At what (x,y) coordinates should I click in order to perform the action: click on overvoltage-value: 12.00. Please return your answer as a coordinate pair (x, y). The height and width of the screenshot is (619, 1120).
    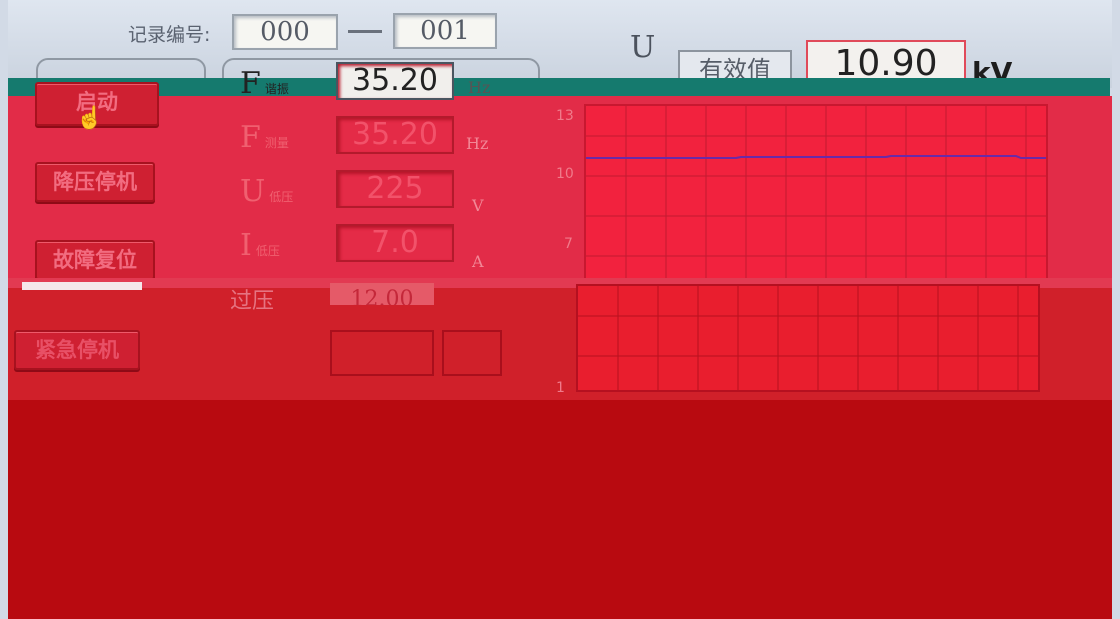
    Looking at the image, I should click on (382, 294).